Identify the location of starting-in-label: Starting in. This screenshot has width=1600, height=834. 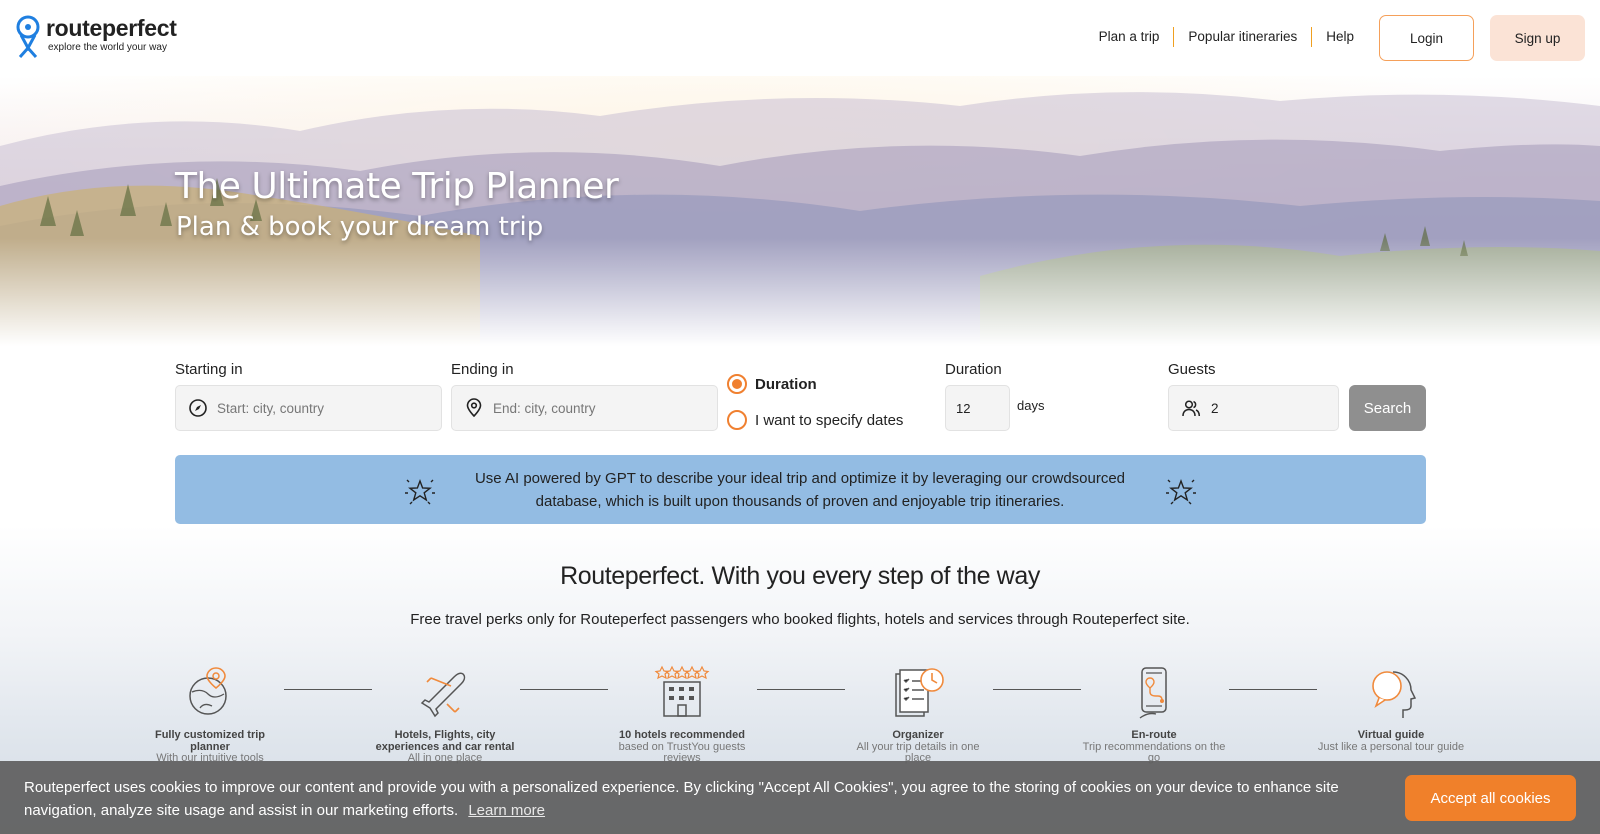
(209, 369).